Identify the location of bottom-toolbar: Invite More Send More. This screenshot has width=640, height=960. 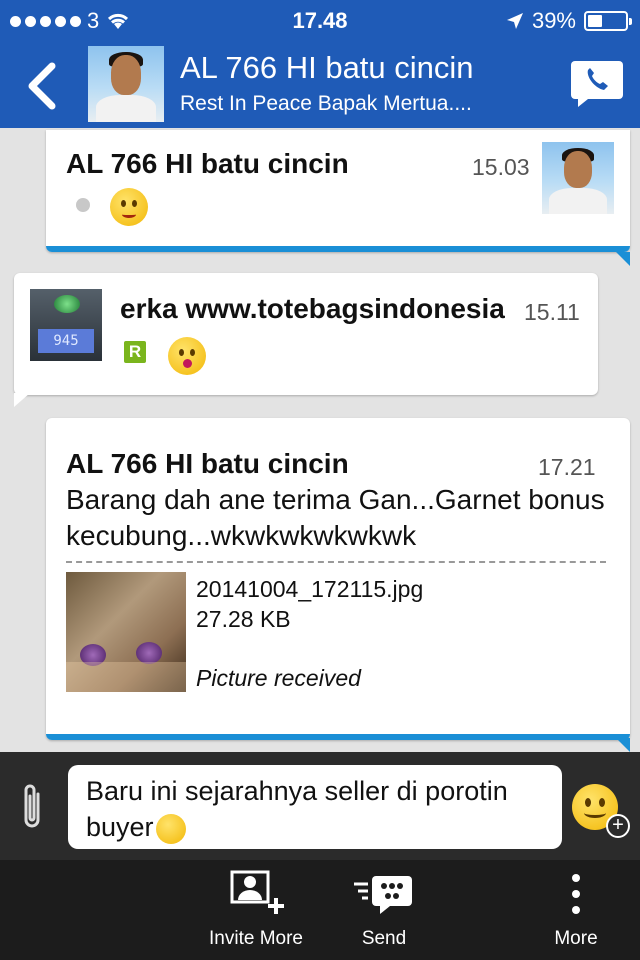
(320, 910).